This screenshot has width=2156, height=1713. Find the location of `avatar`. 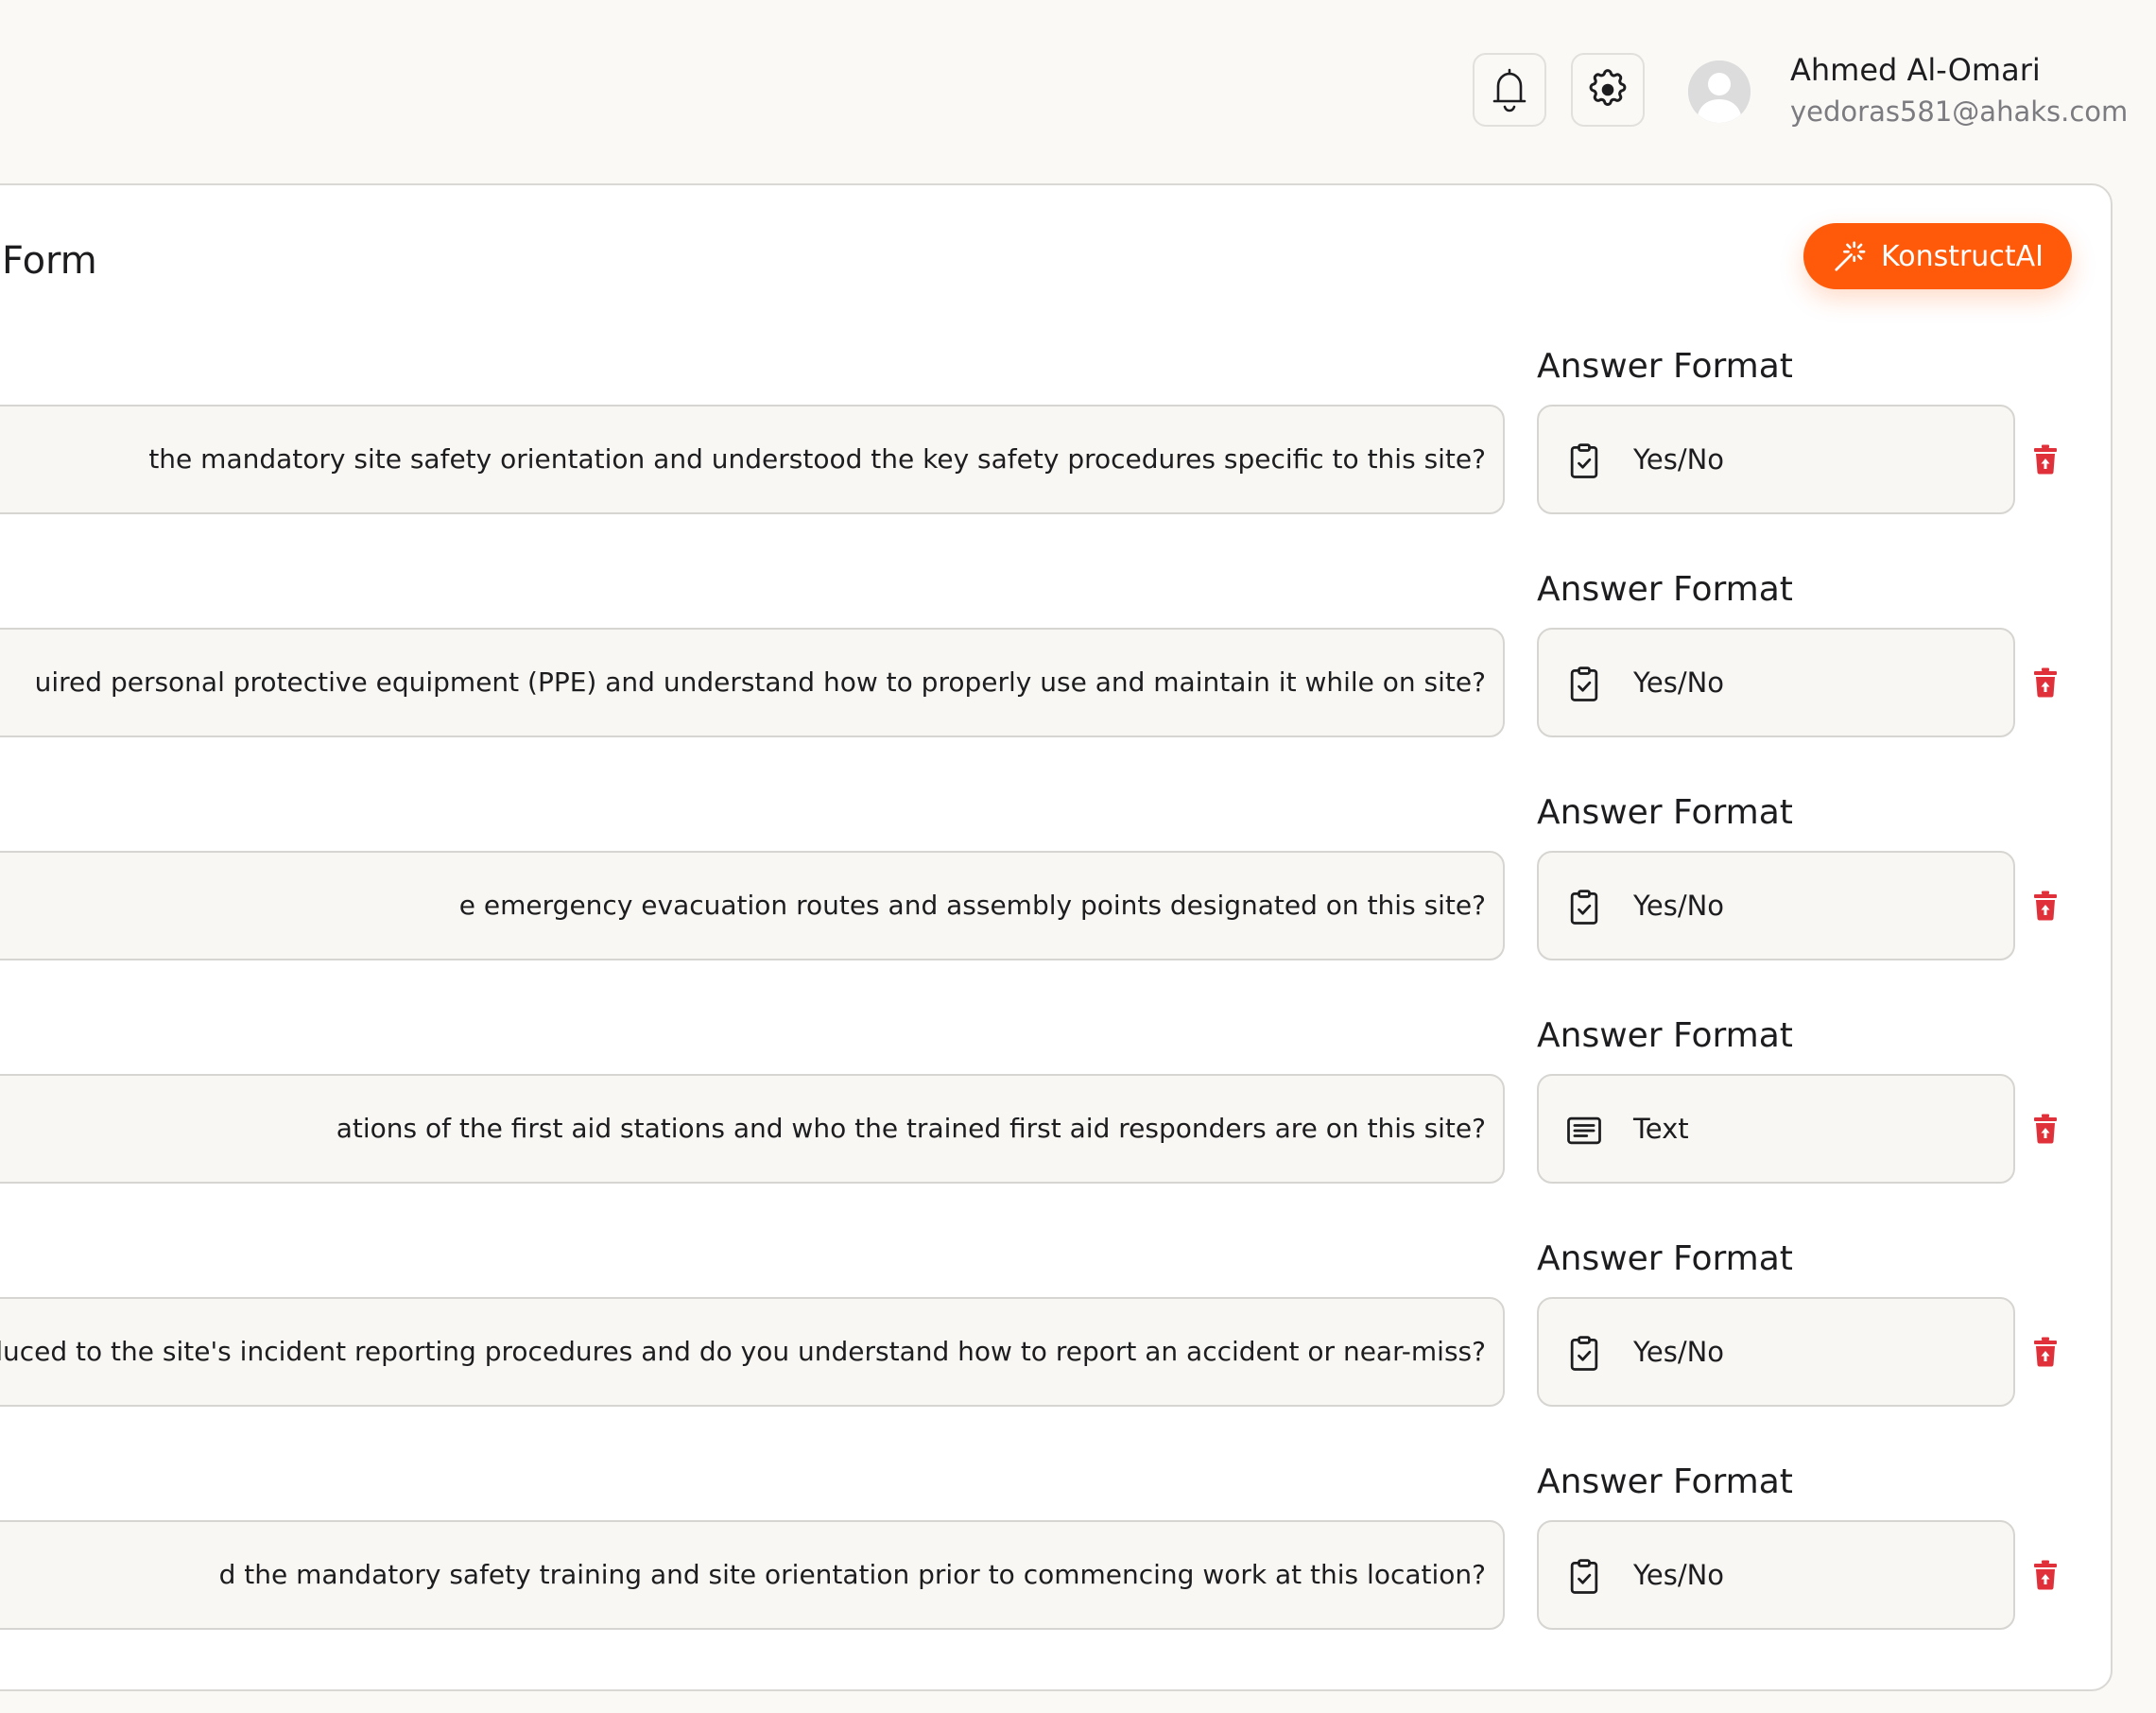

avatar is located at coordinates (1720, 92).